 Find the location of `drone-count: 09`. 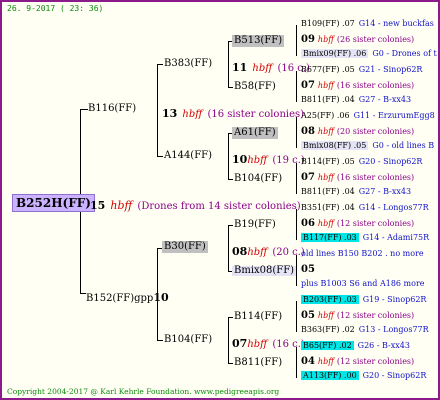

drone-count: 09 is located at coordinates (308, 39).